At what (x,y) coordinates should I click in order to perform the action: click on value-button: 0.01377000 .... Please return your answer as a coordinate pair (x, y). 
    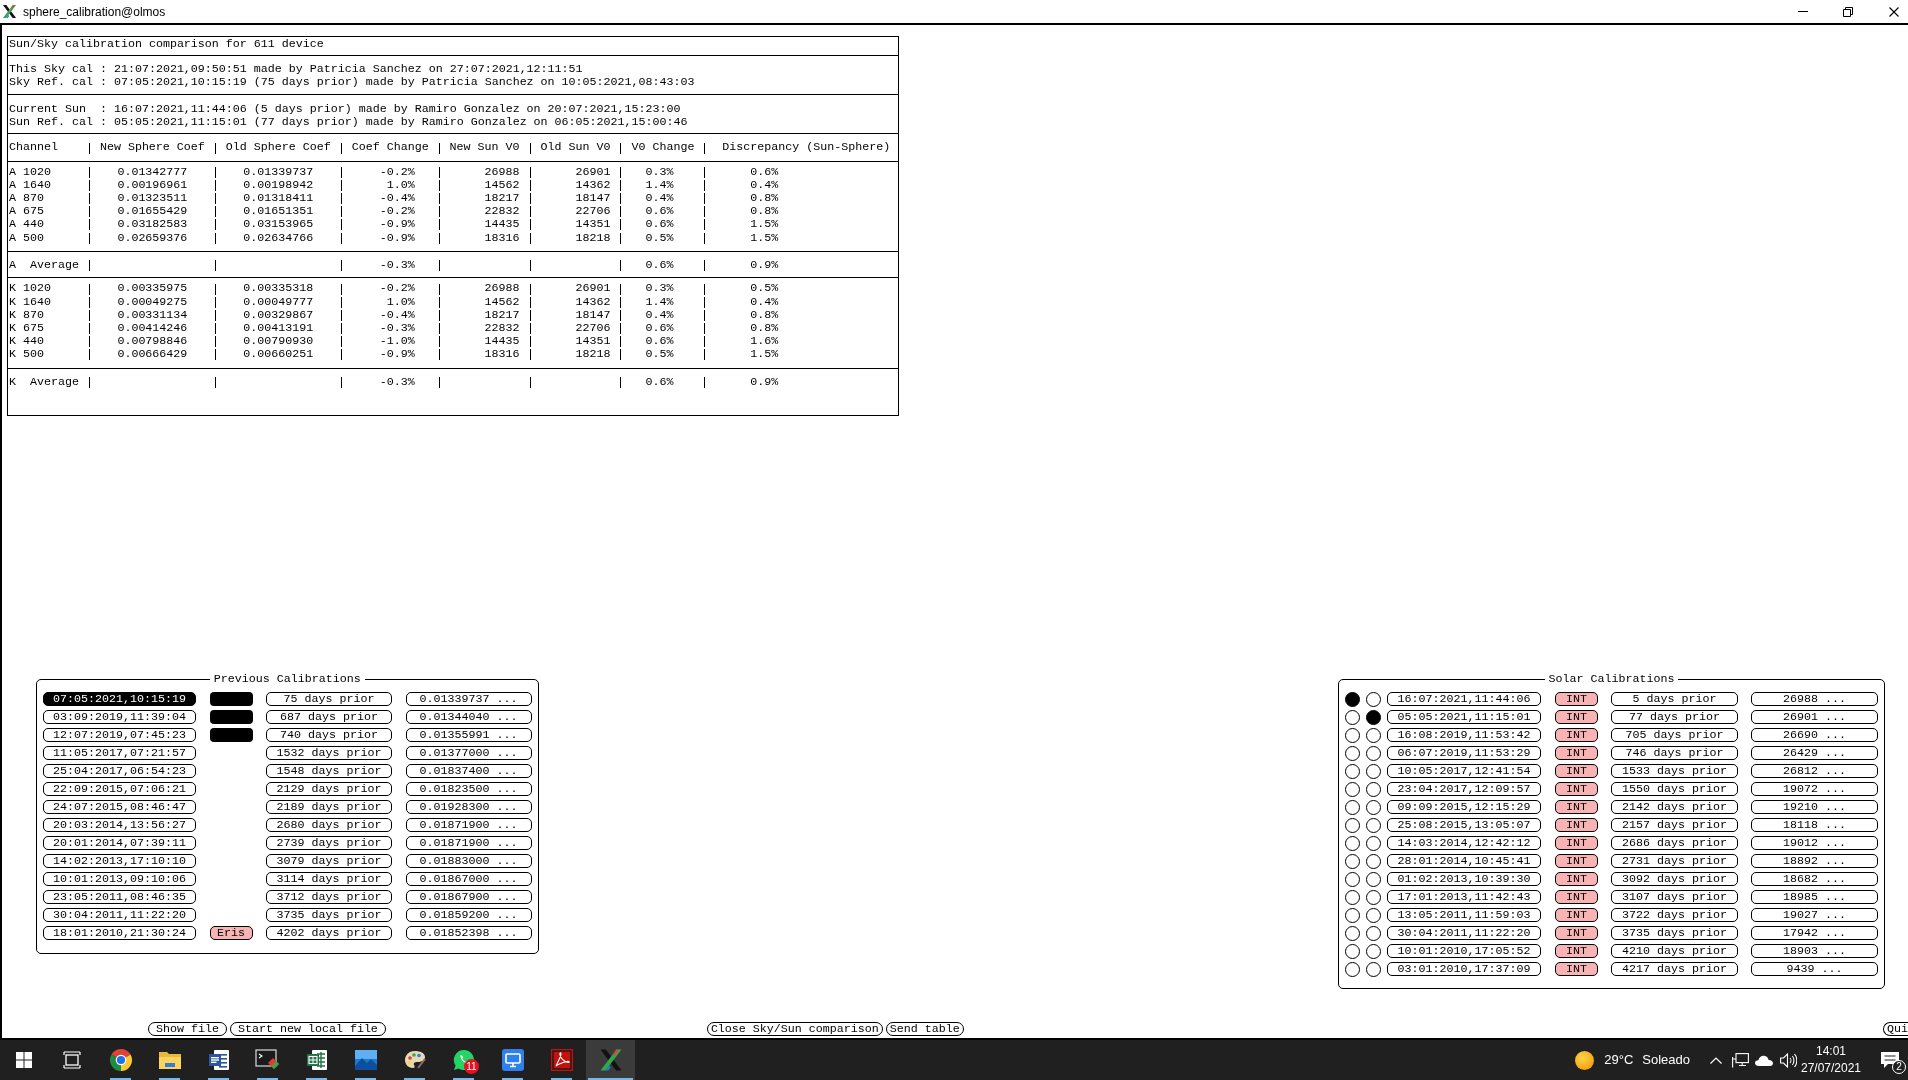
    Looking at the image, I should click on (468, 752).